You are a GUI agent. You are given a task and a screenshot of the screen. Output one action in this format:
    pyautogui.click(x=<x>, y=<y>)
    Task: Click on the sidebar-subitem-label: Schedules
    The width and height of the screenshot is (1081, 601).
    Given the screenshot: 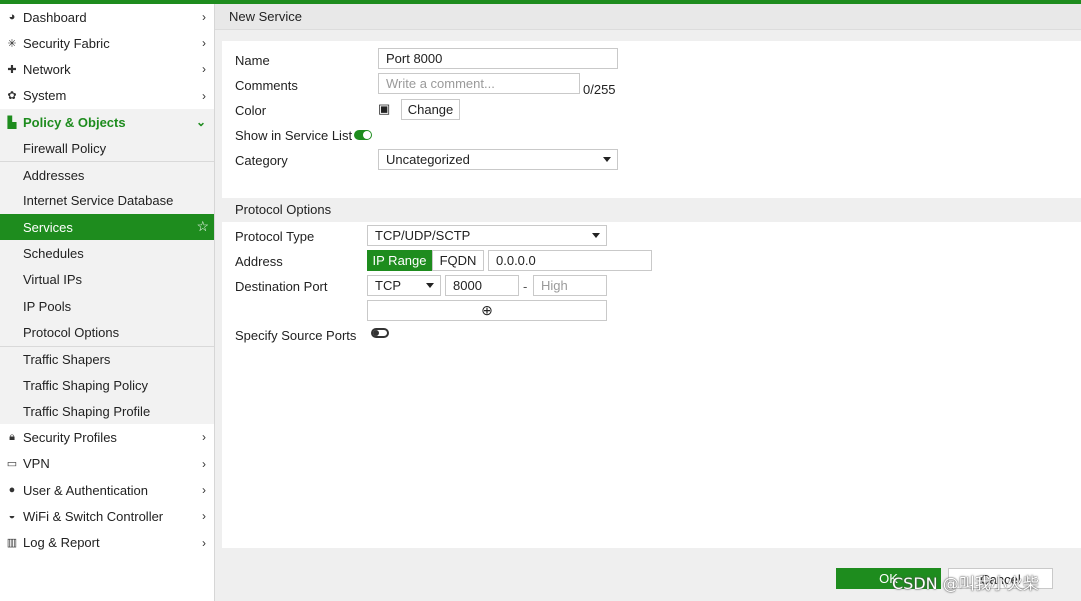 What is the action you would take?
    pyautogui.click(x=53, y=254)
    